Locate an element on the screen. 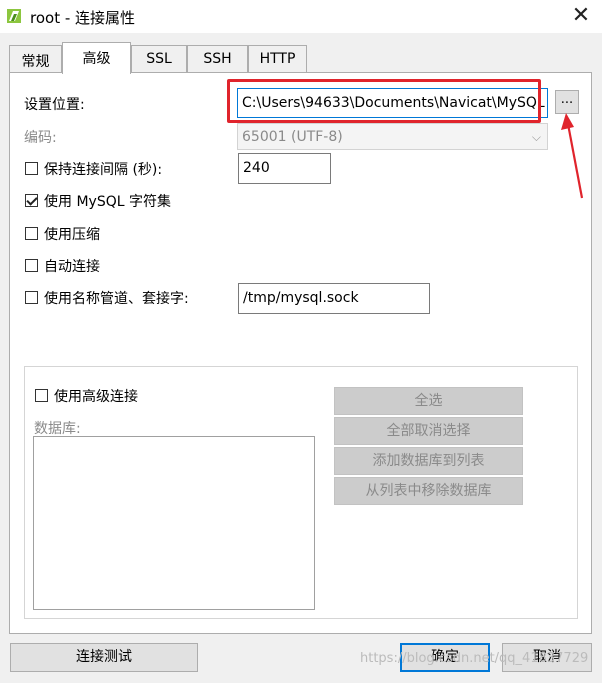 This screenshot has width=602, height=683. named-pipe-input: /tmp/mysql.sock is located at coordinates (334, 298).